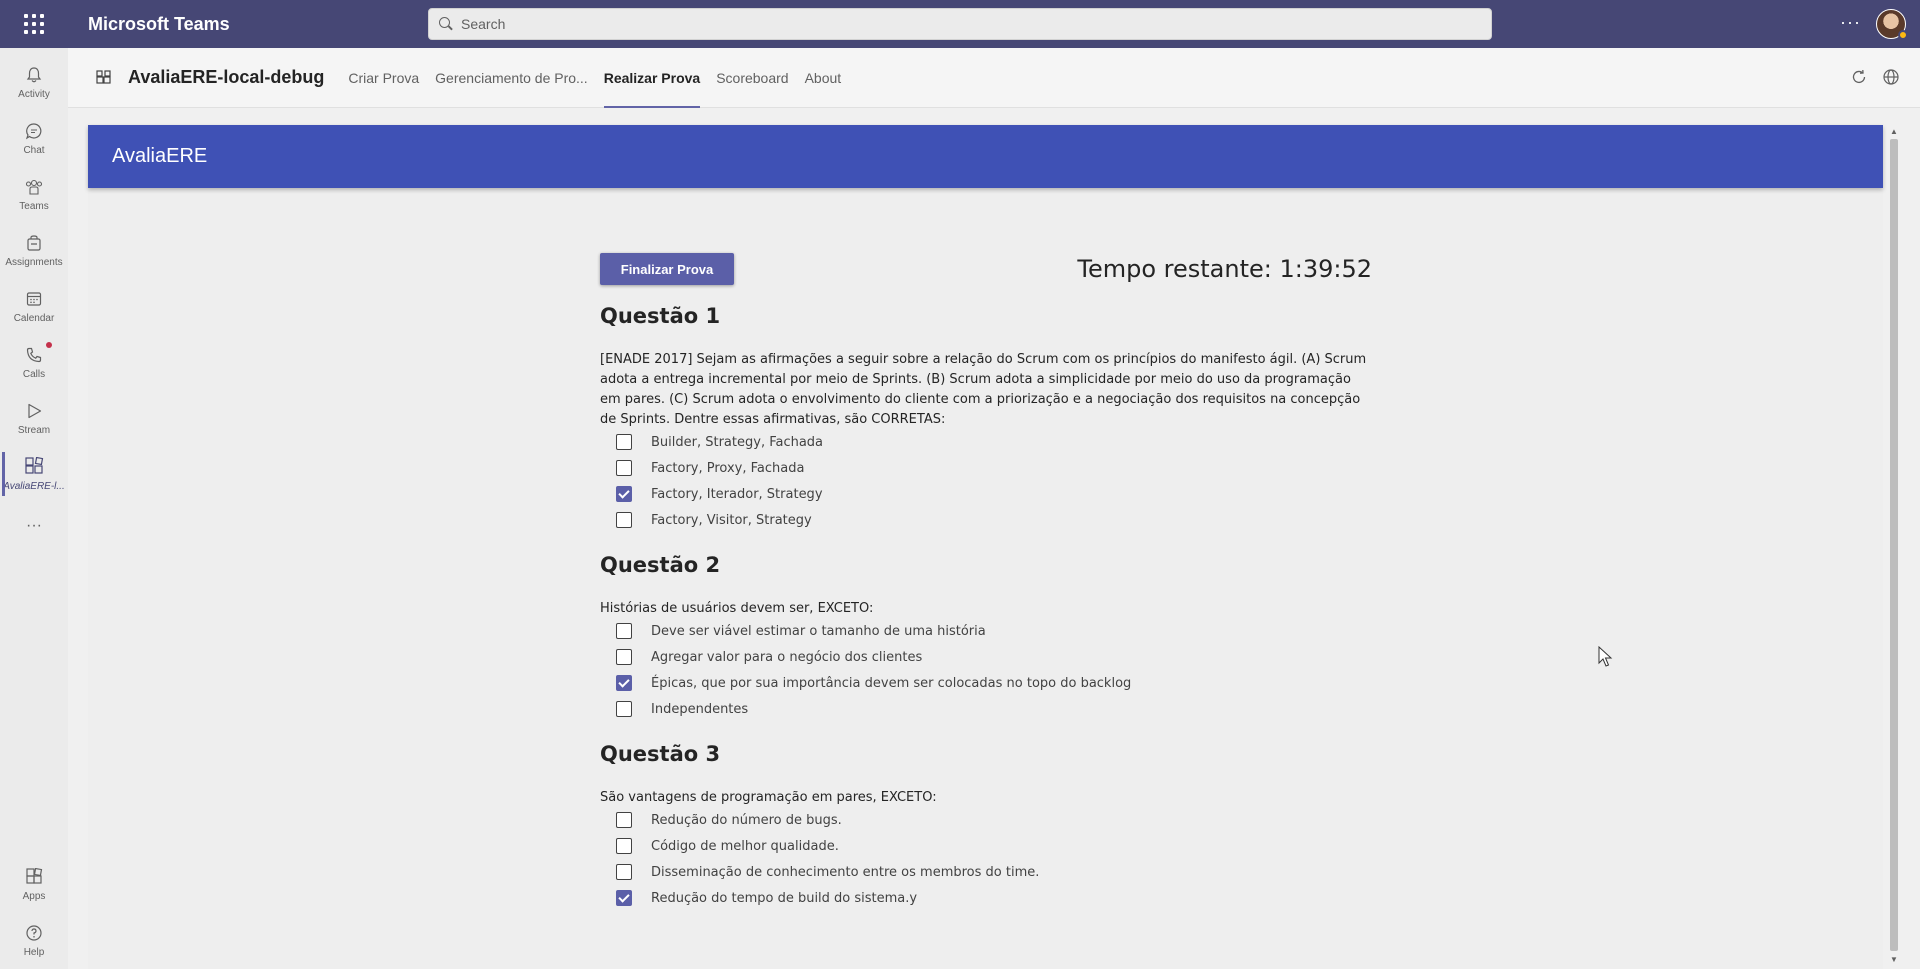  I want to click on search-placeholder: Search, so click(483, 24).